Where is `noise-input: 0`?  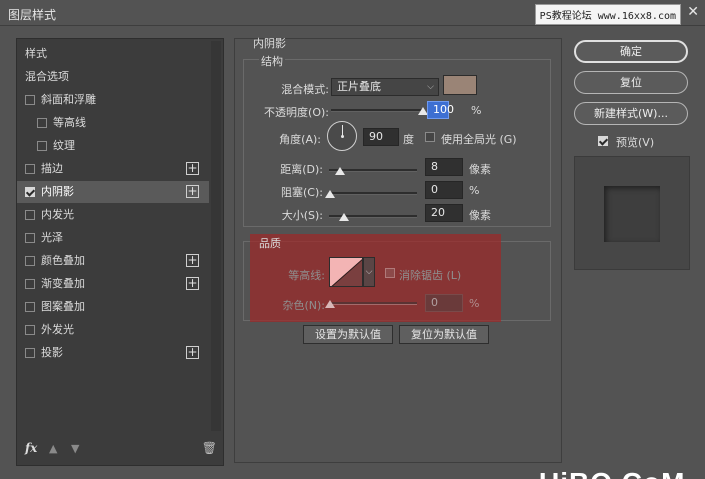 noise-input: 0 is located at coordinates (444, 303).